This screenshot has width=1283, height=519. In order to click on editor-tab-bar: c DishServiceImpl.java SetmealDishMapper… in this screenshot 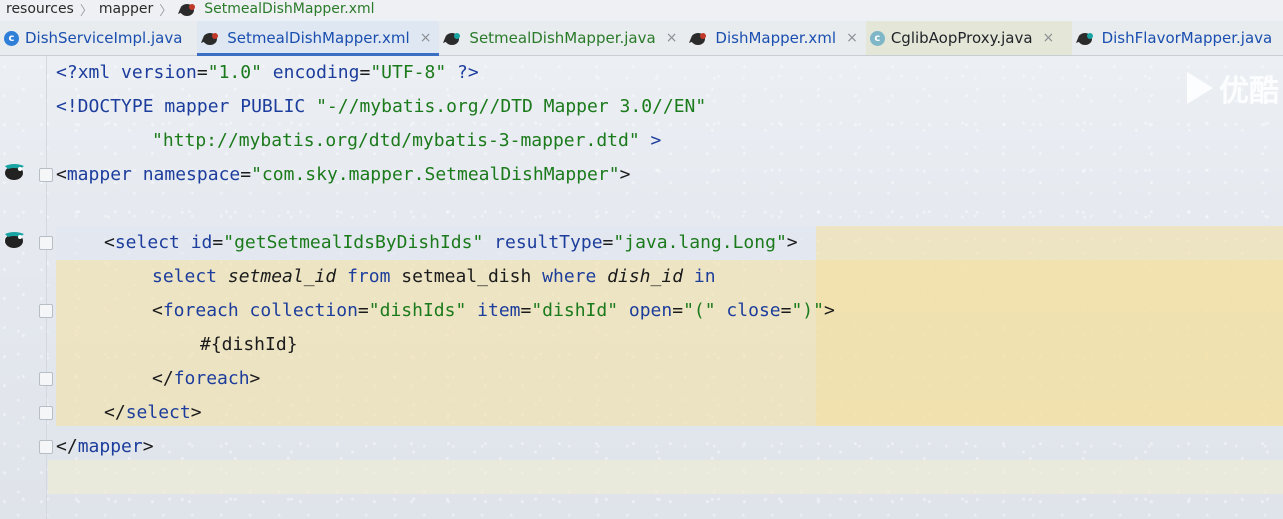, I will do `click(641, 38)`.